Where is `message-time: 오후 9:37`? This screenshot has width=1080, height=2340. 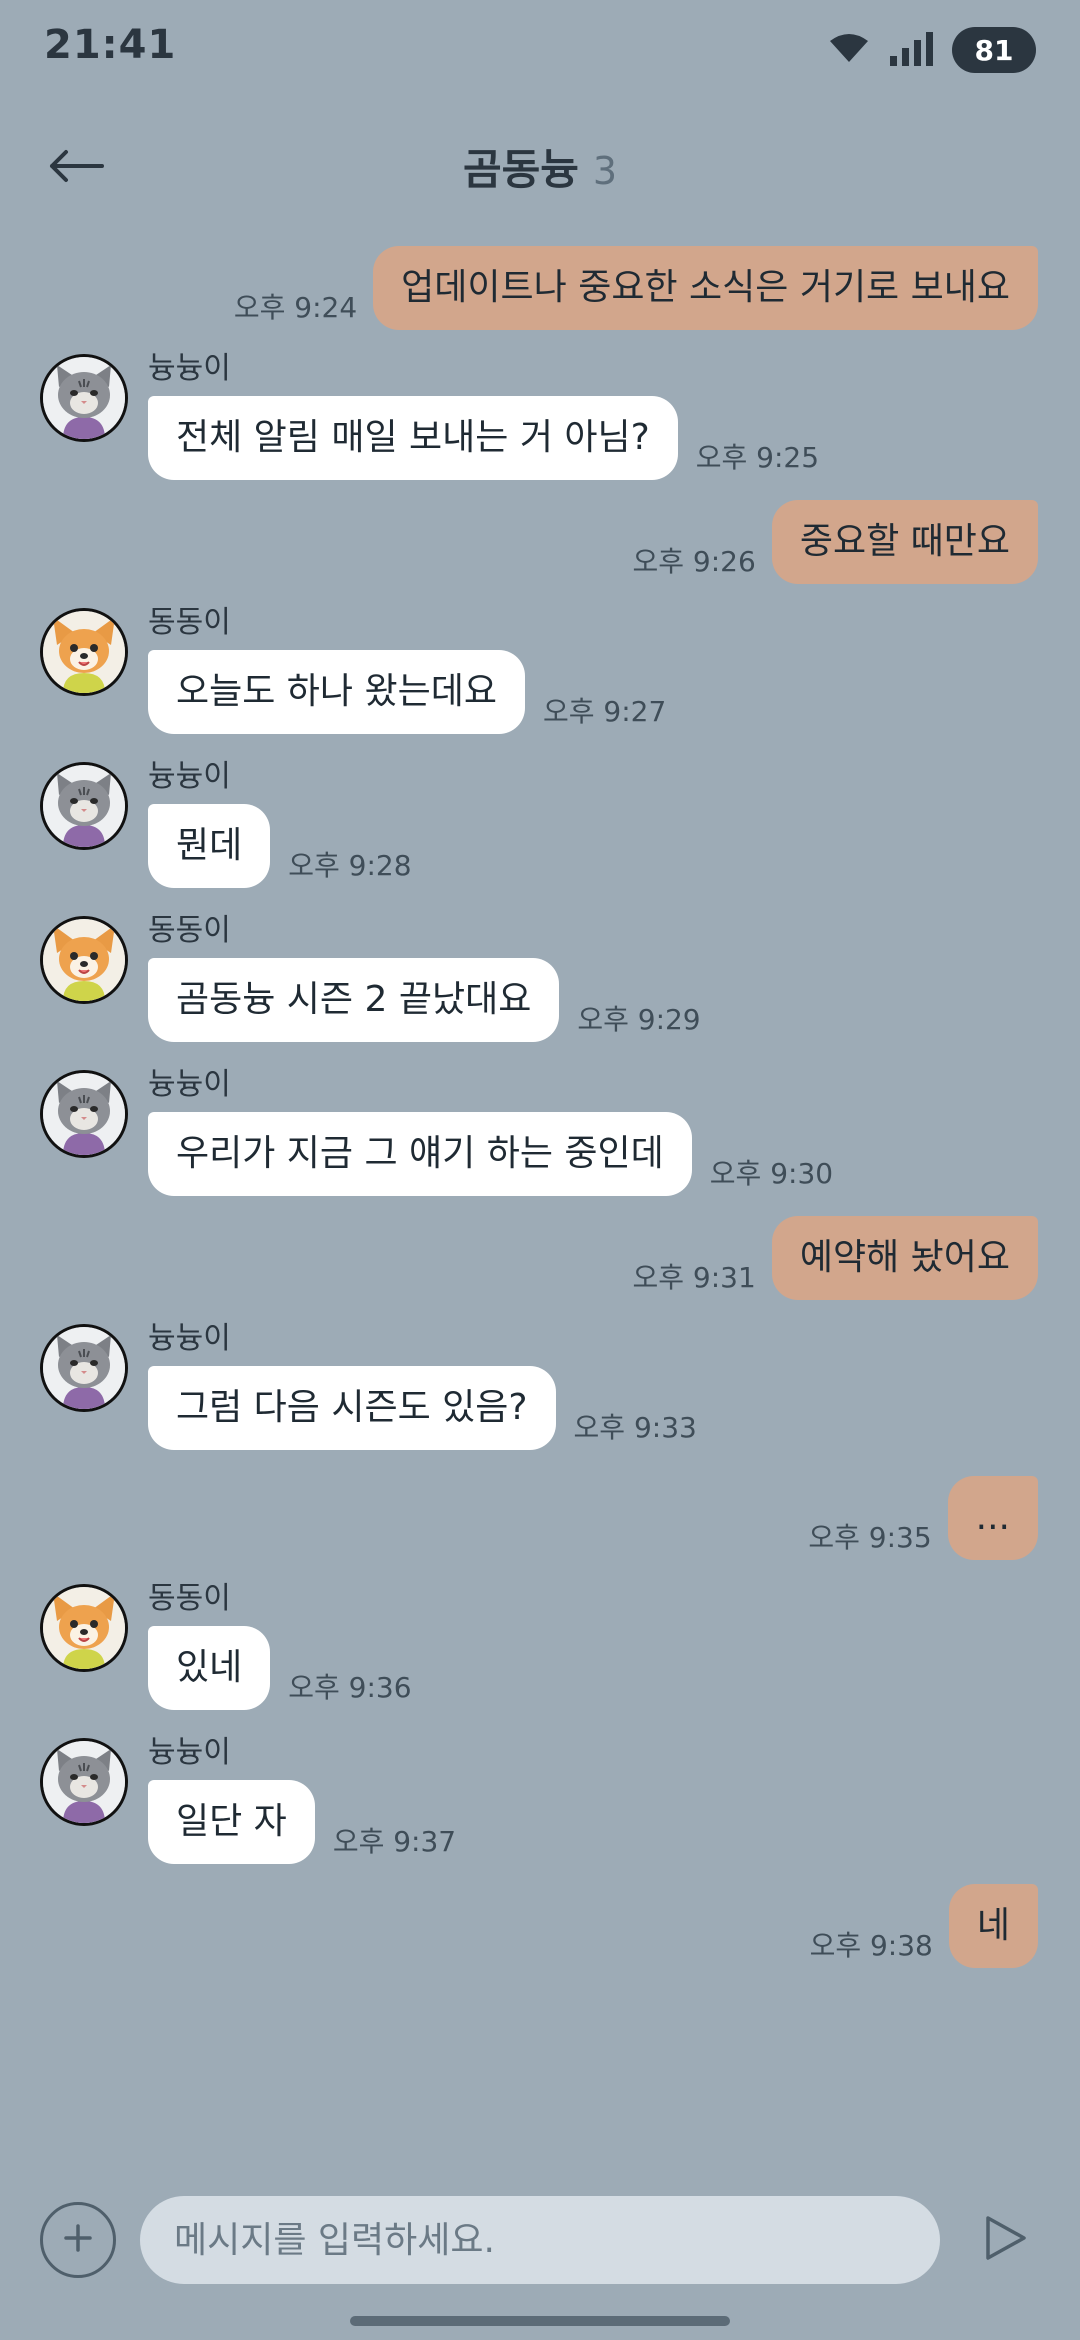 message-time: 오후 9:37 is located at coordinates (394, 1841).